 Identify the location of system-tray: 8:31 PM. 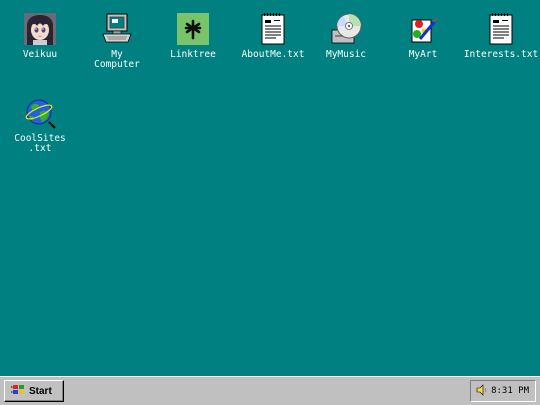
(503, 391).